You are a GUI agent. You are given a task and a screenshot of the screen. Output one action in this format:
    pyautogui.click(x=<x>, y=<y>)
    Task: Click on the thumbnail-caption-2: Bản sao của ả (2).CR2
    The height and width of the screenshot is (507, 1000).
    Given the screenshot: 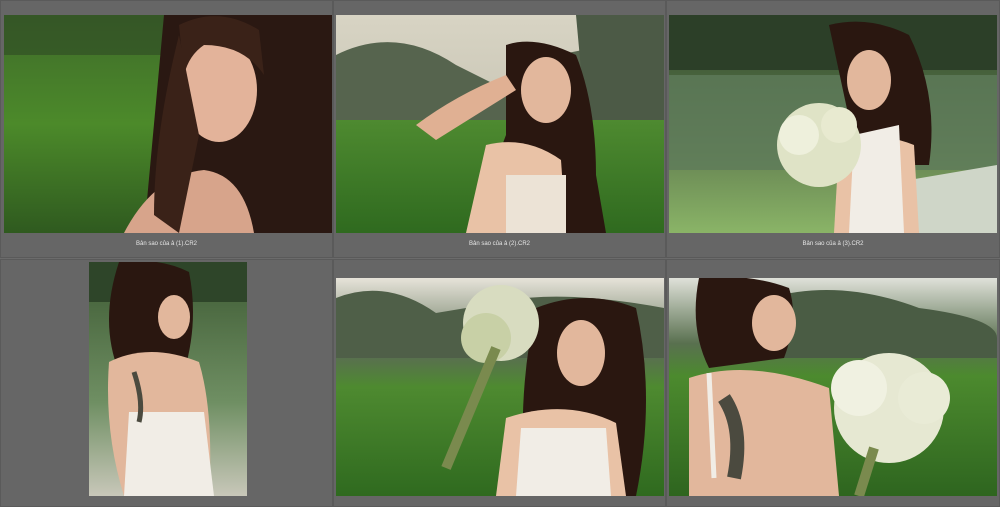 What is the action you would take?
    pyautogui.click(x=499, y=244)
    